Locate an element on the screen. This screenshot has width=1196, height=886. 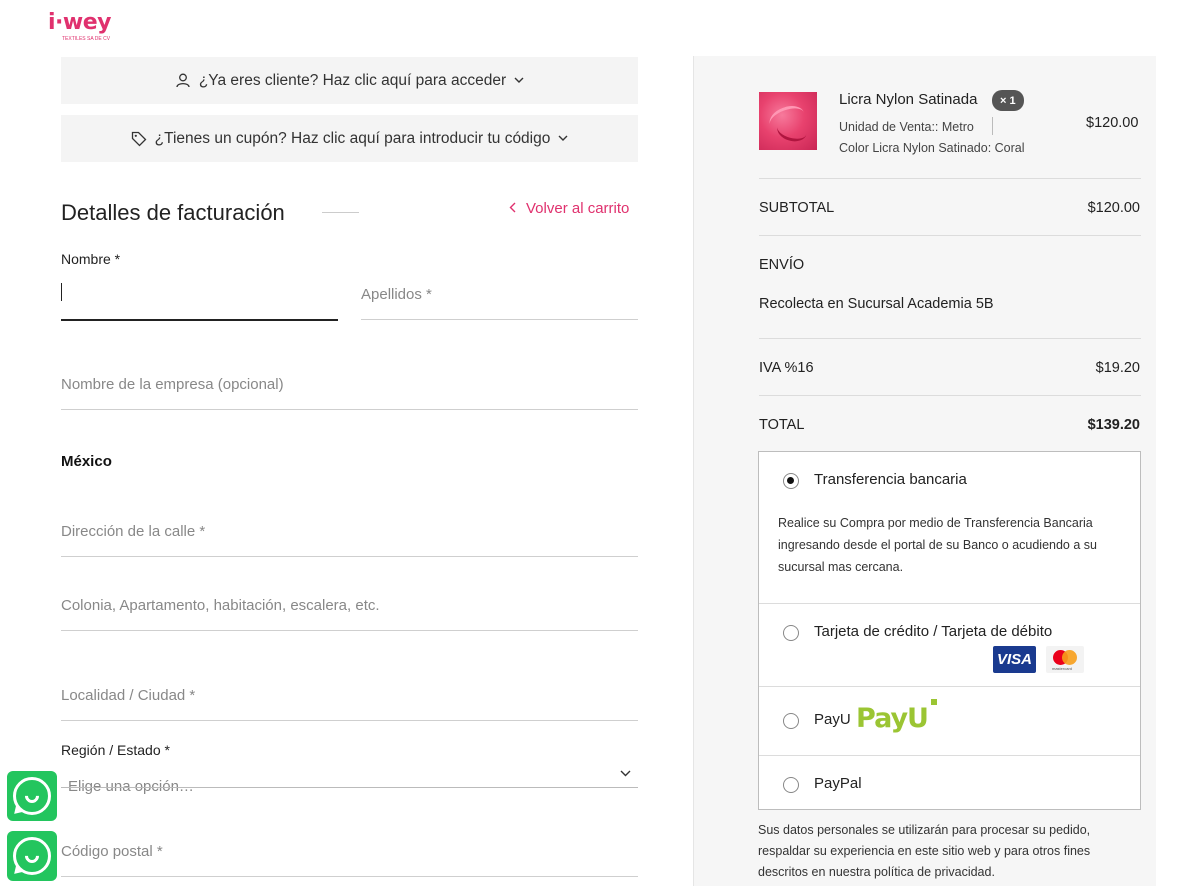
quantity-badge: × 1 is located at coordinates (1008, 100).